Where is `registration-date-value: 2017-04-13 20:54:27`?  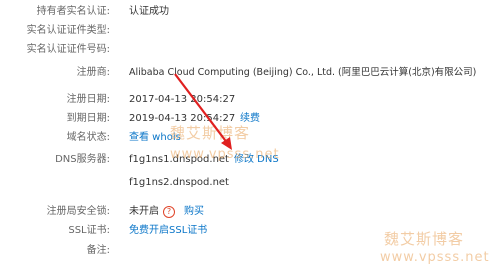 registration-date-value: 2017-04-13 20:54:27 is located at coordinates (182, 99).